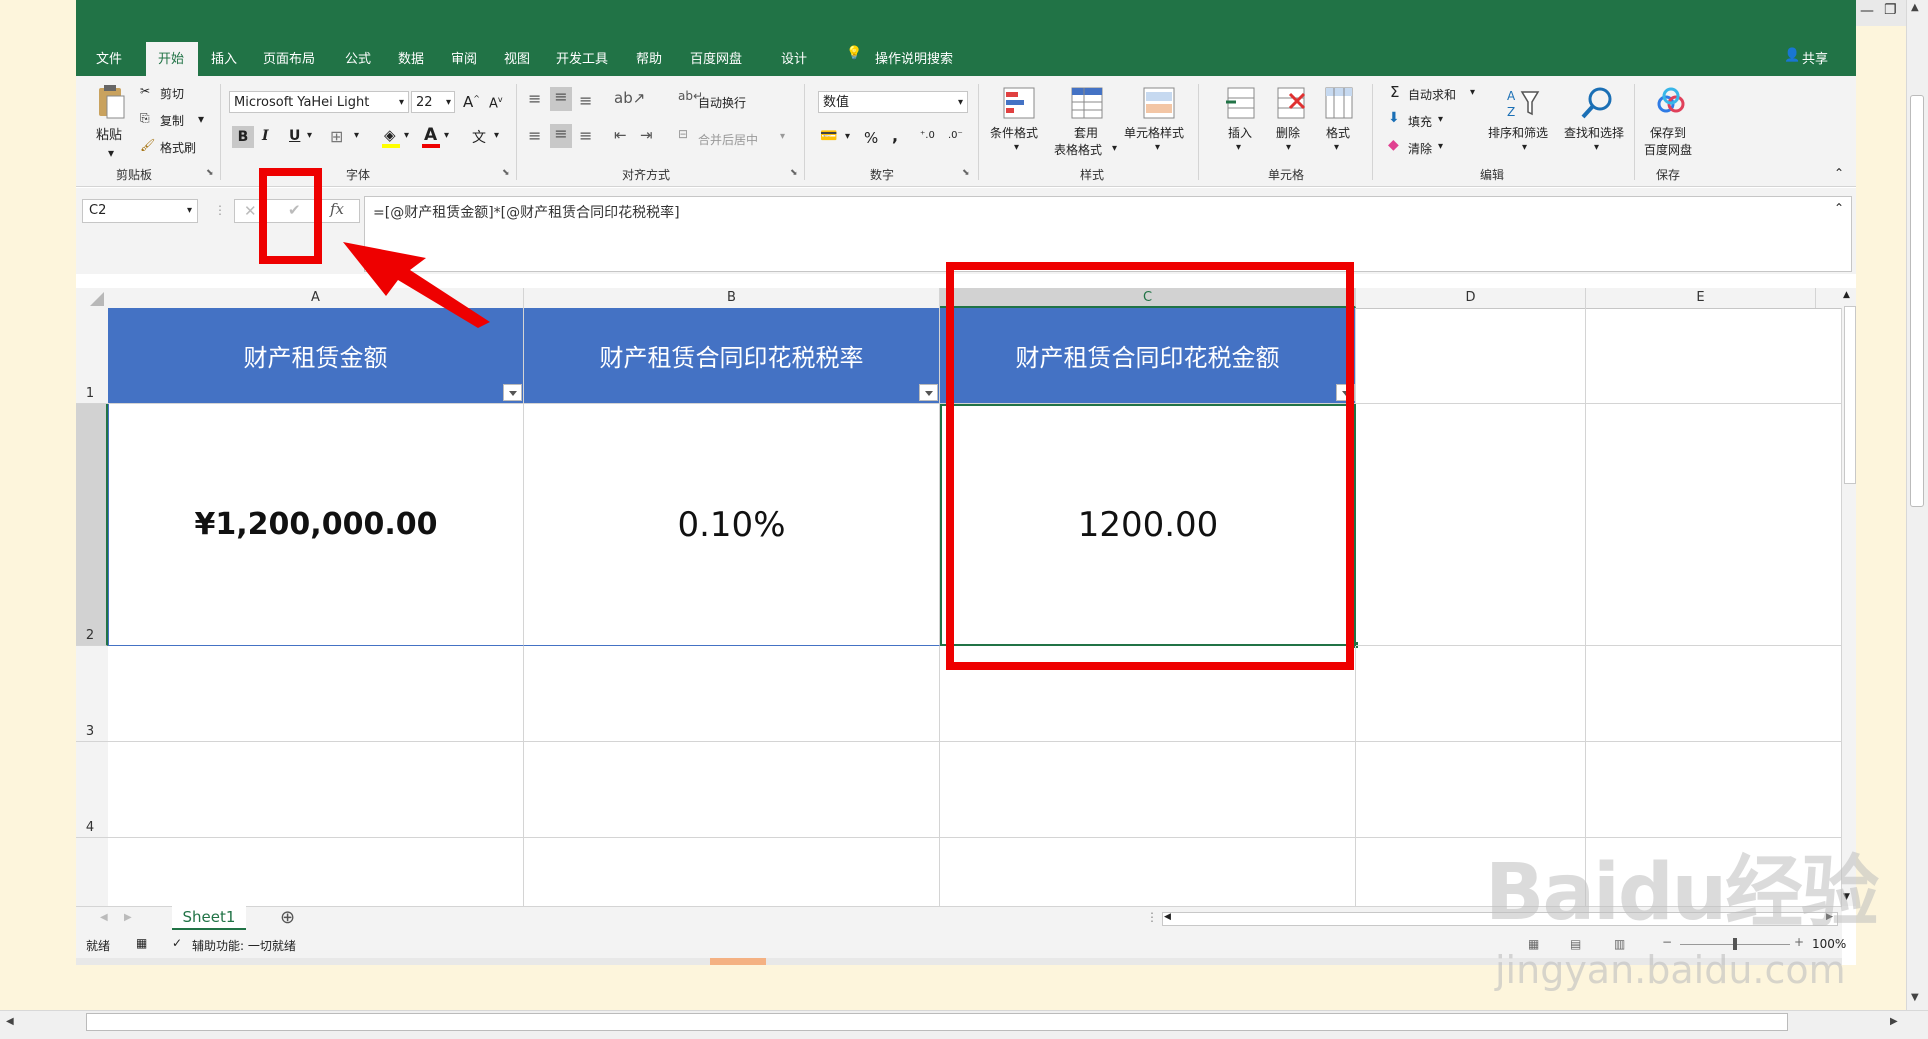 Image resolution: width=1928 pixels, height=1039 pixels. What do you see at coordinates (319, 102) in the screenshot?
I see `font-name-dropdown: Microsoft YaHei Light ▾` at bounding box center [319, 102].